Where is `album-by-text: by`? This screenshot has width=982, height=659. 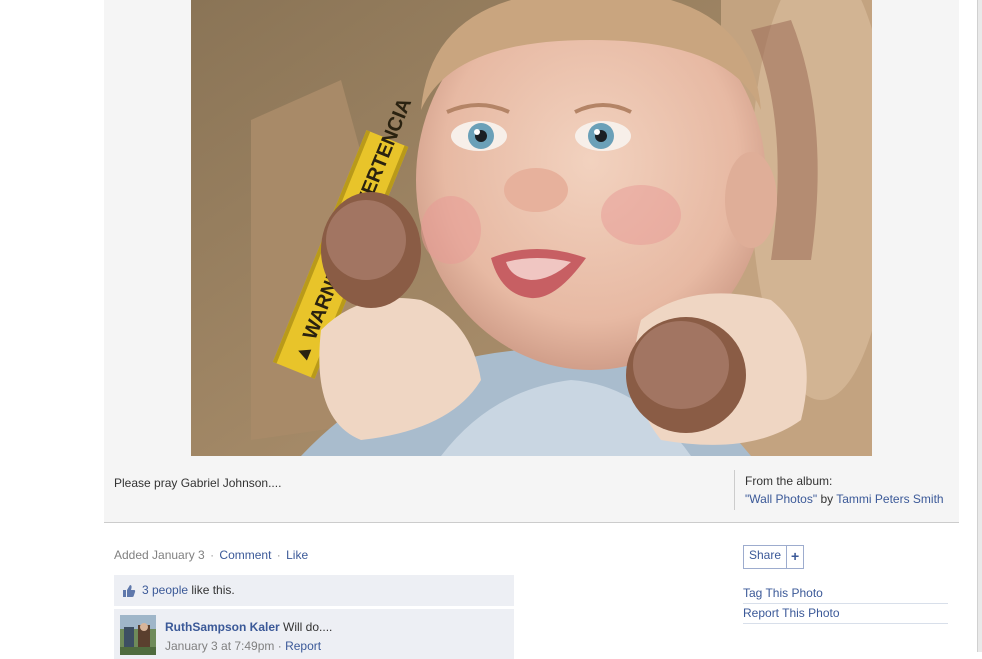 album-by-text: by is located at coordinates (827, 499).